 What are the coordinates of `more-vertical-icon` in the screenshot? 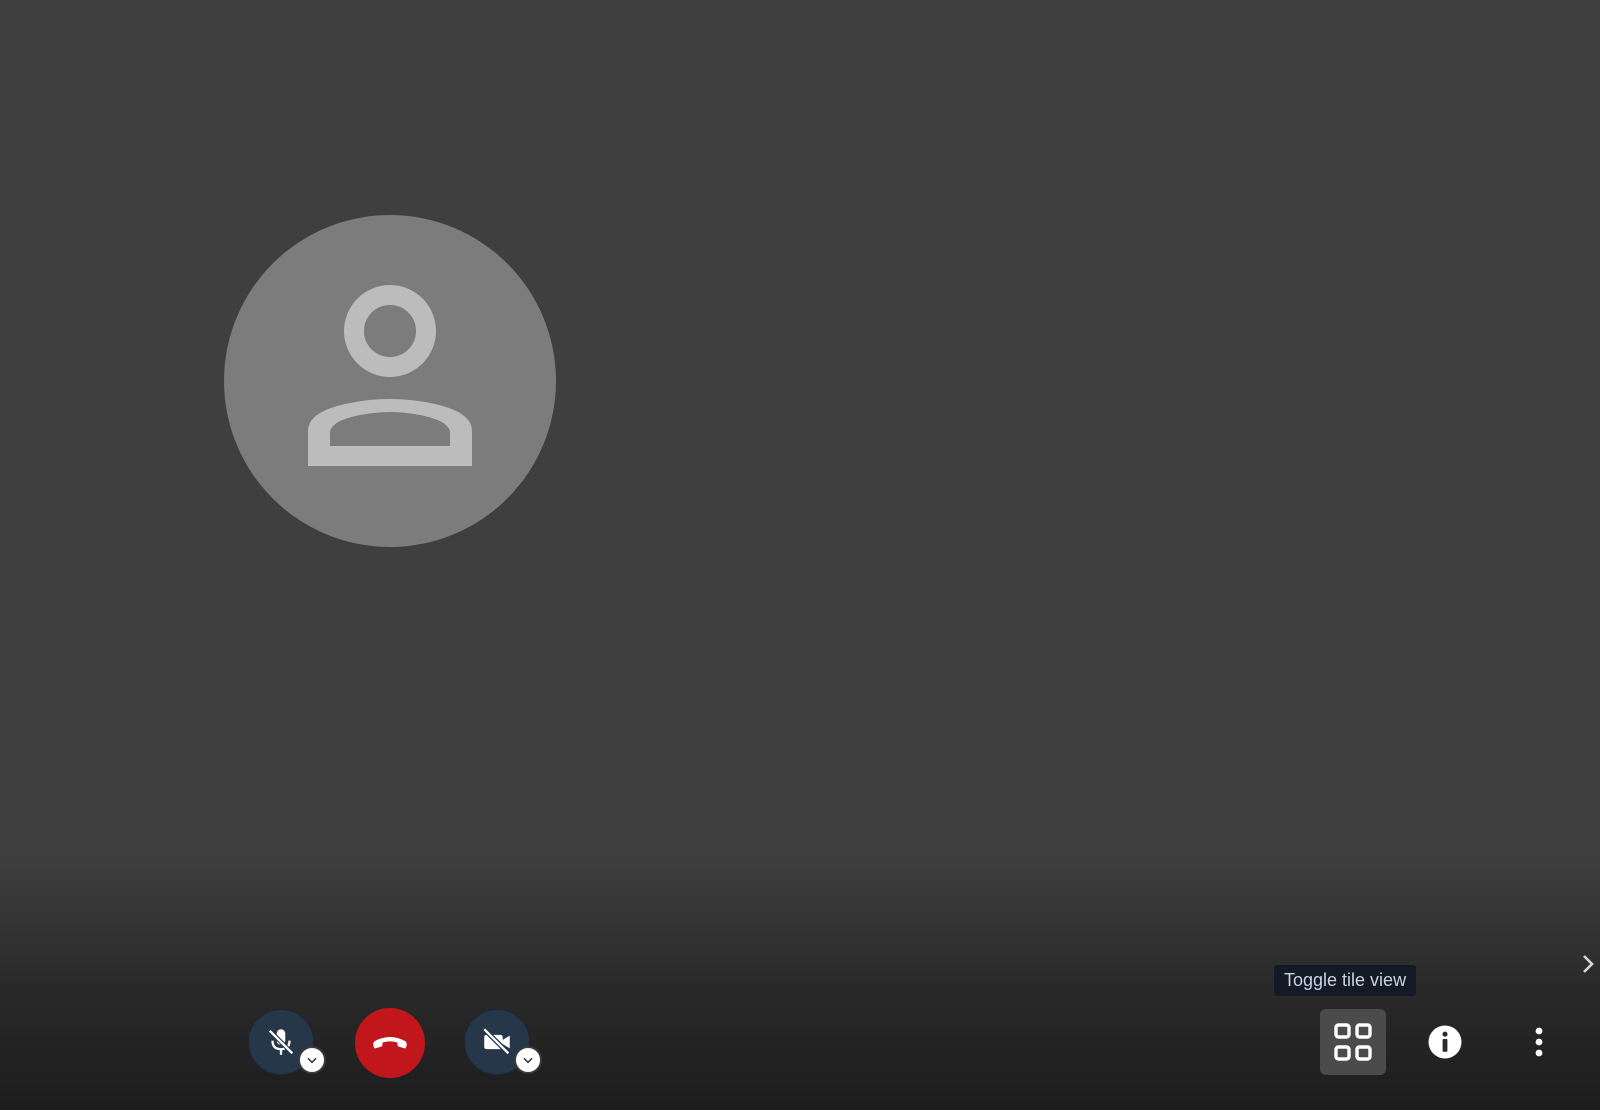 It's located at (1539, 1042).